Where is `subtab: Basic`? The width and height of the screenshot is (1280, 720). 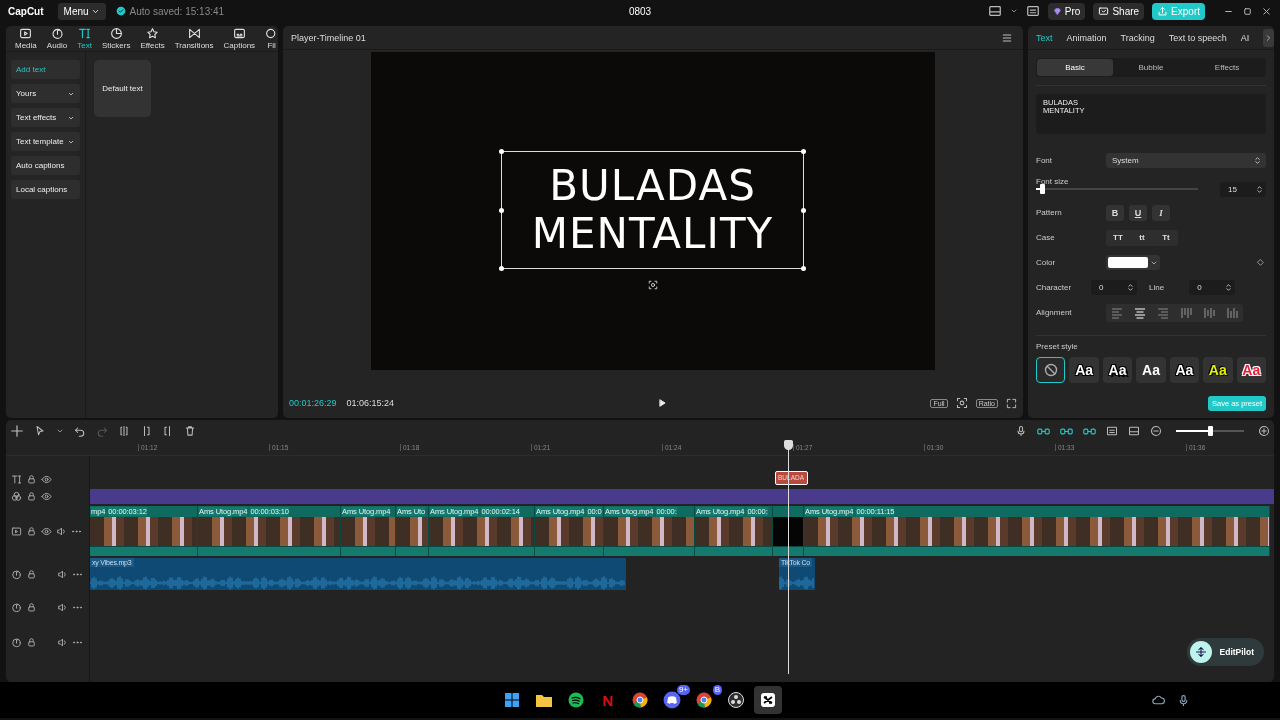 subtab: Basic is located at coordinates (1075, 67).